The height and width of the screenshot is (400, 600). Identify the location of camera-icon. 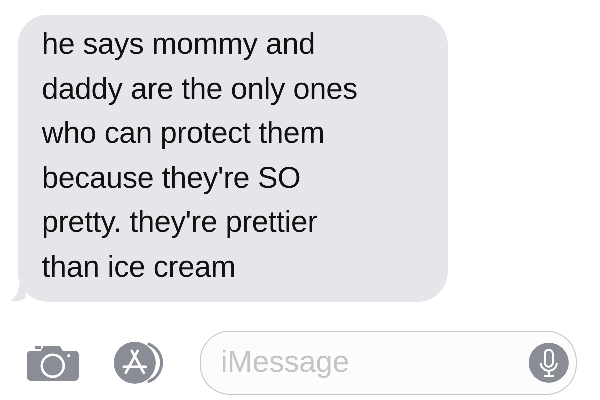
(53, 363).